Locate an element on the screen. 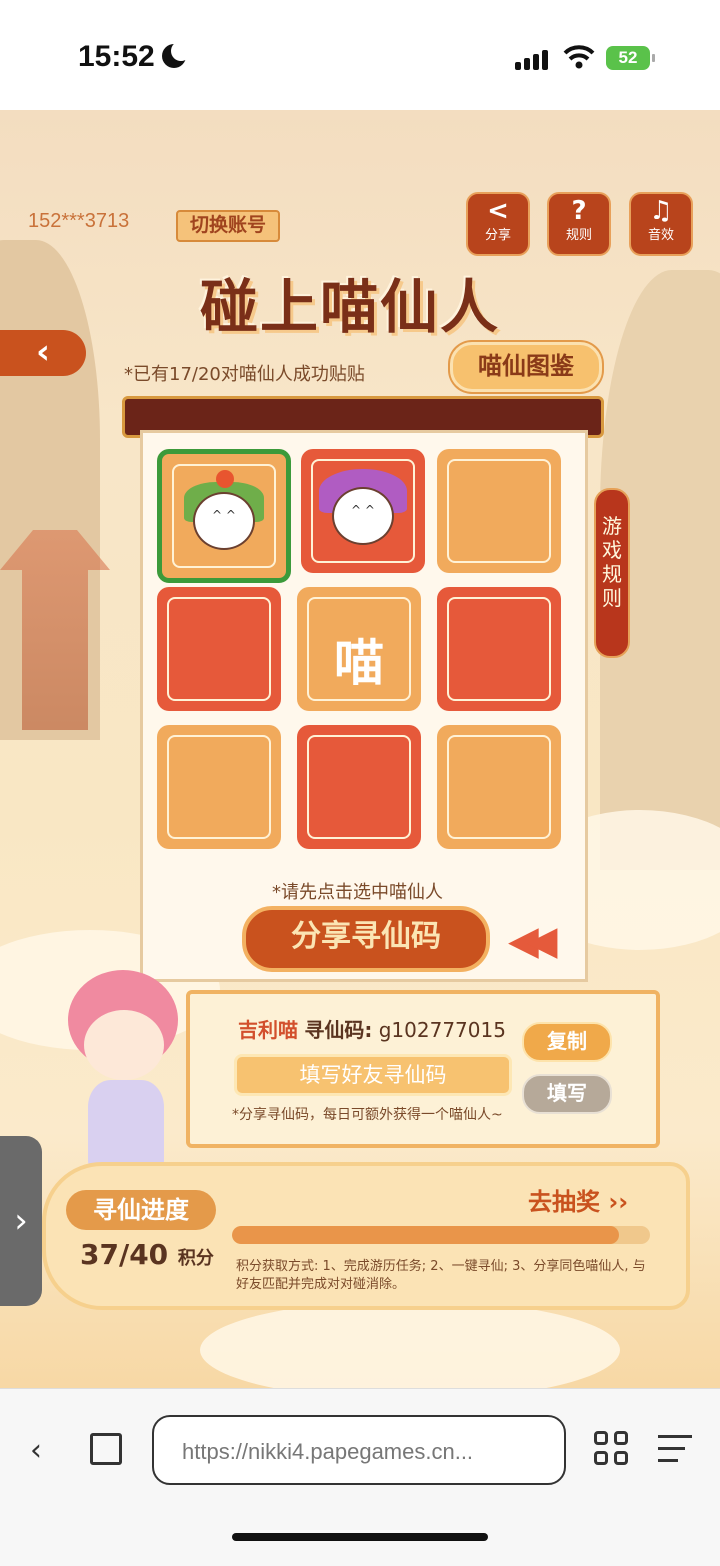  tabs-icon is located at coordinates (106, 1449).